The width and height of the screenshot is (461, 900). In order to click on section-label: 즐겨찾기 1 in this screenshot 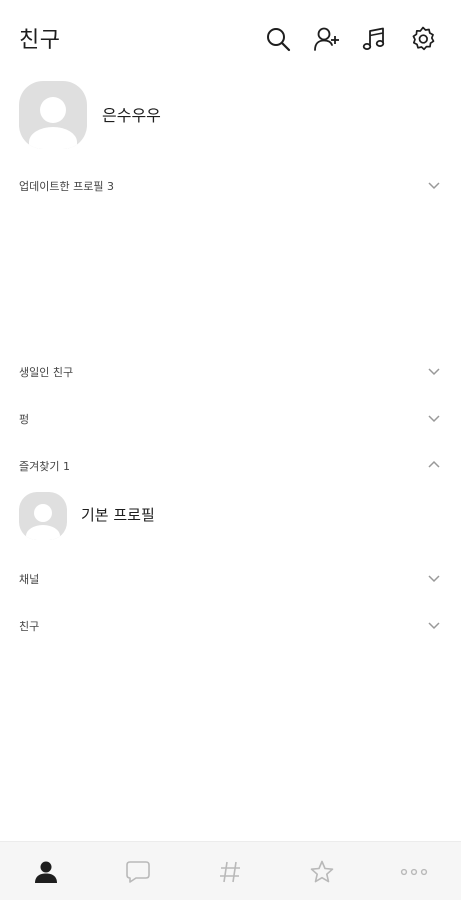, I will do `click(44, 466)`.